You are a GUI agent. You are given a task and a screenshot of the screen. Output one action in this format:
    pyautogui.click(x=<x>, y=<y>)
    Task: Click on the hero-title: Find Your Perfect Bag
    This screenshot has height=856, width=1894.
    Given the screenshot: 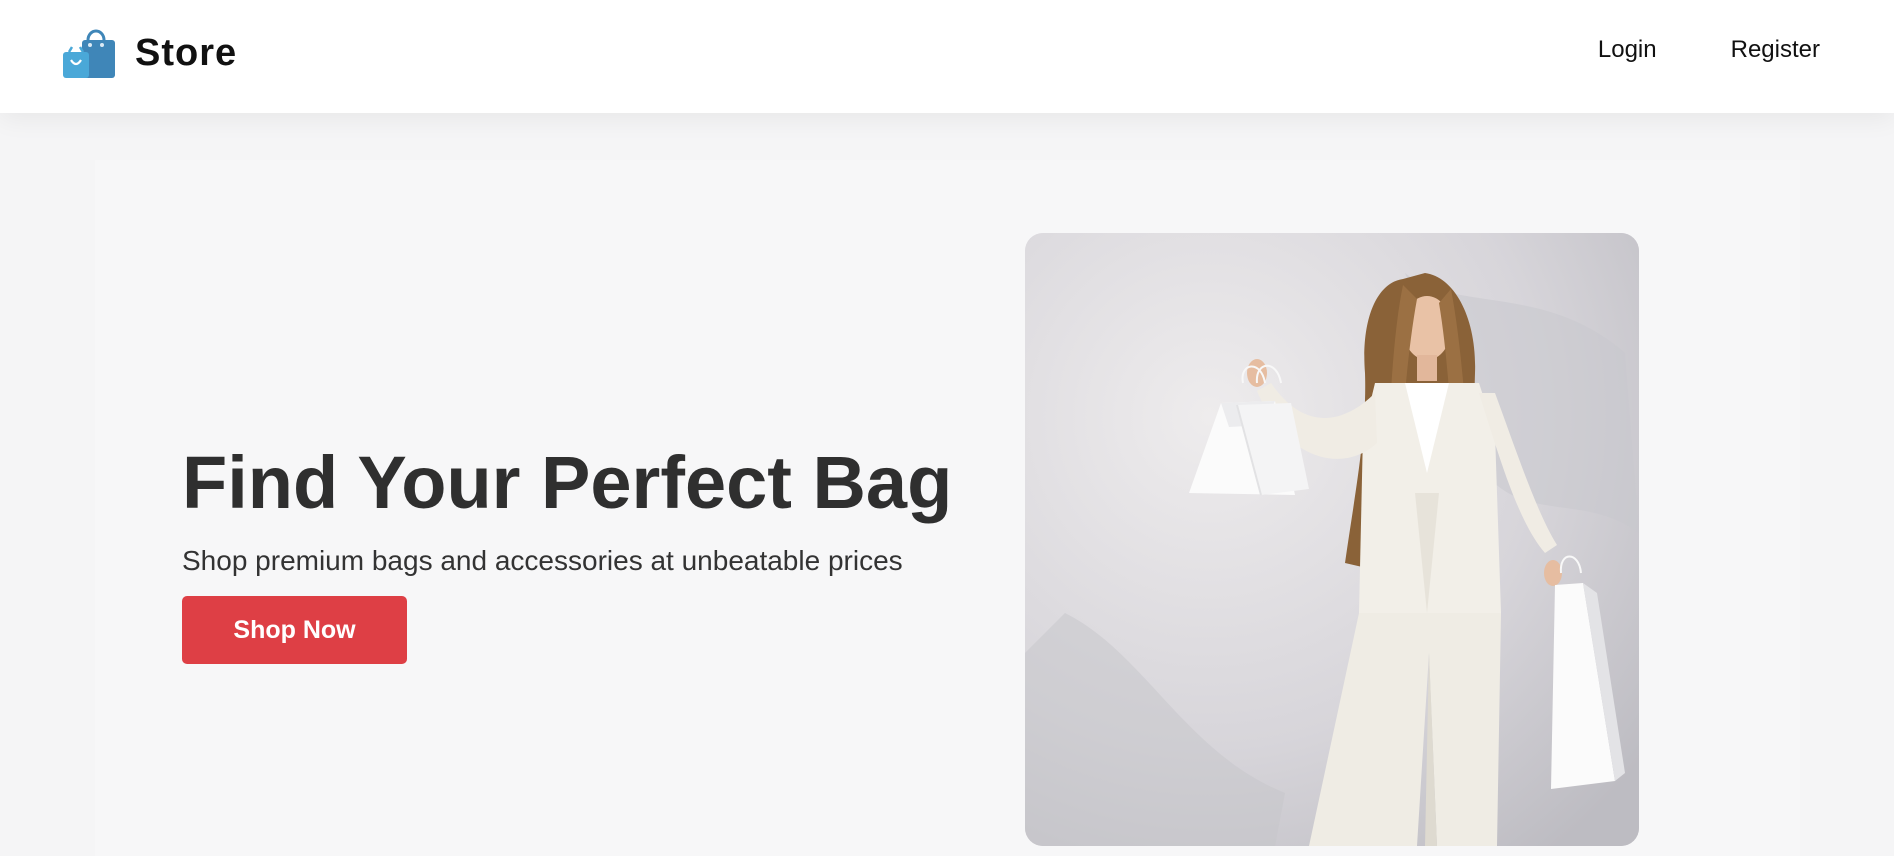 What is the action you would take?
    pyautogui.click(x=567, y=482)
    